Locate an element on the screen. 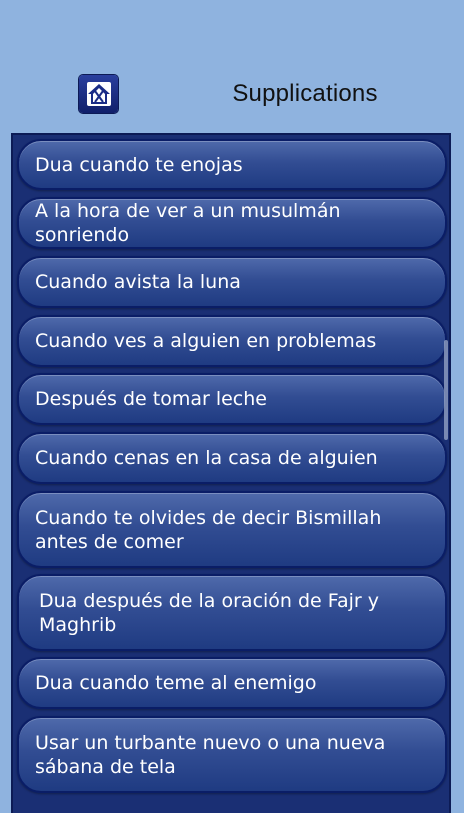 This screenshot has width=464, height=813. list-item: Cuando avista la luna is located at coordinates (232, 282).